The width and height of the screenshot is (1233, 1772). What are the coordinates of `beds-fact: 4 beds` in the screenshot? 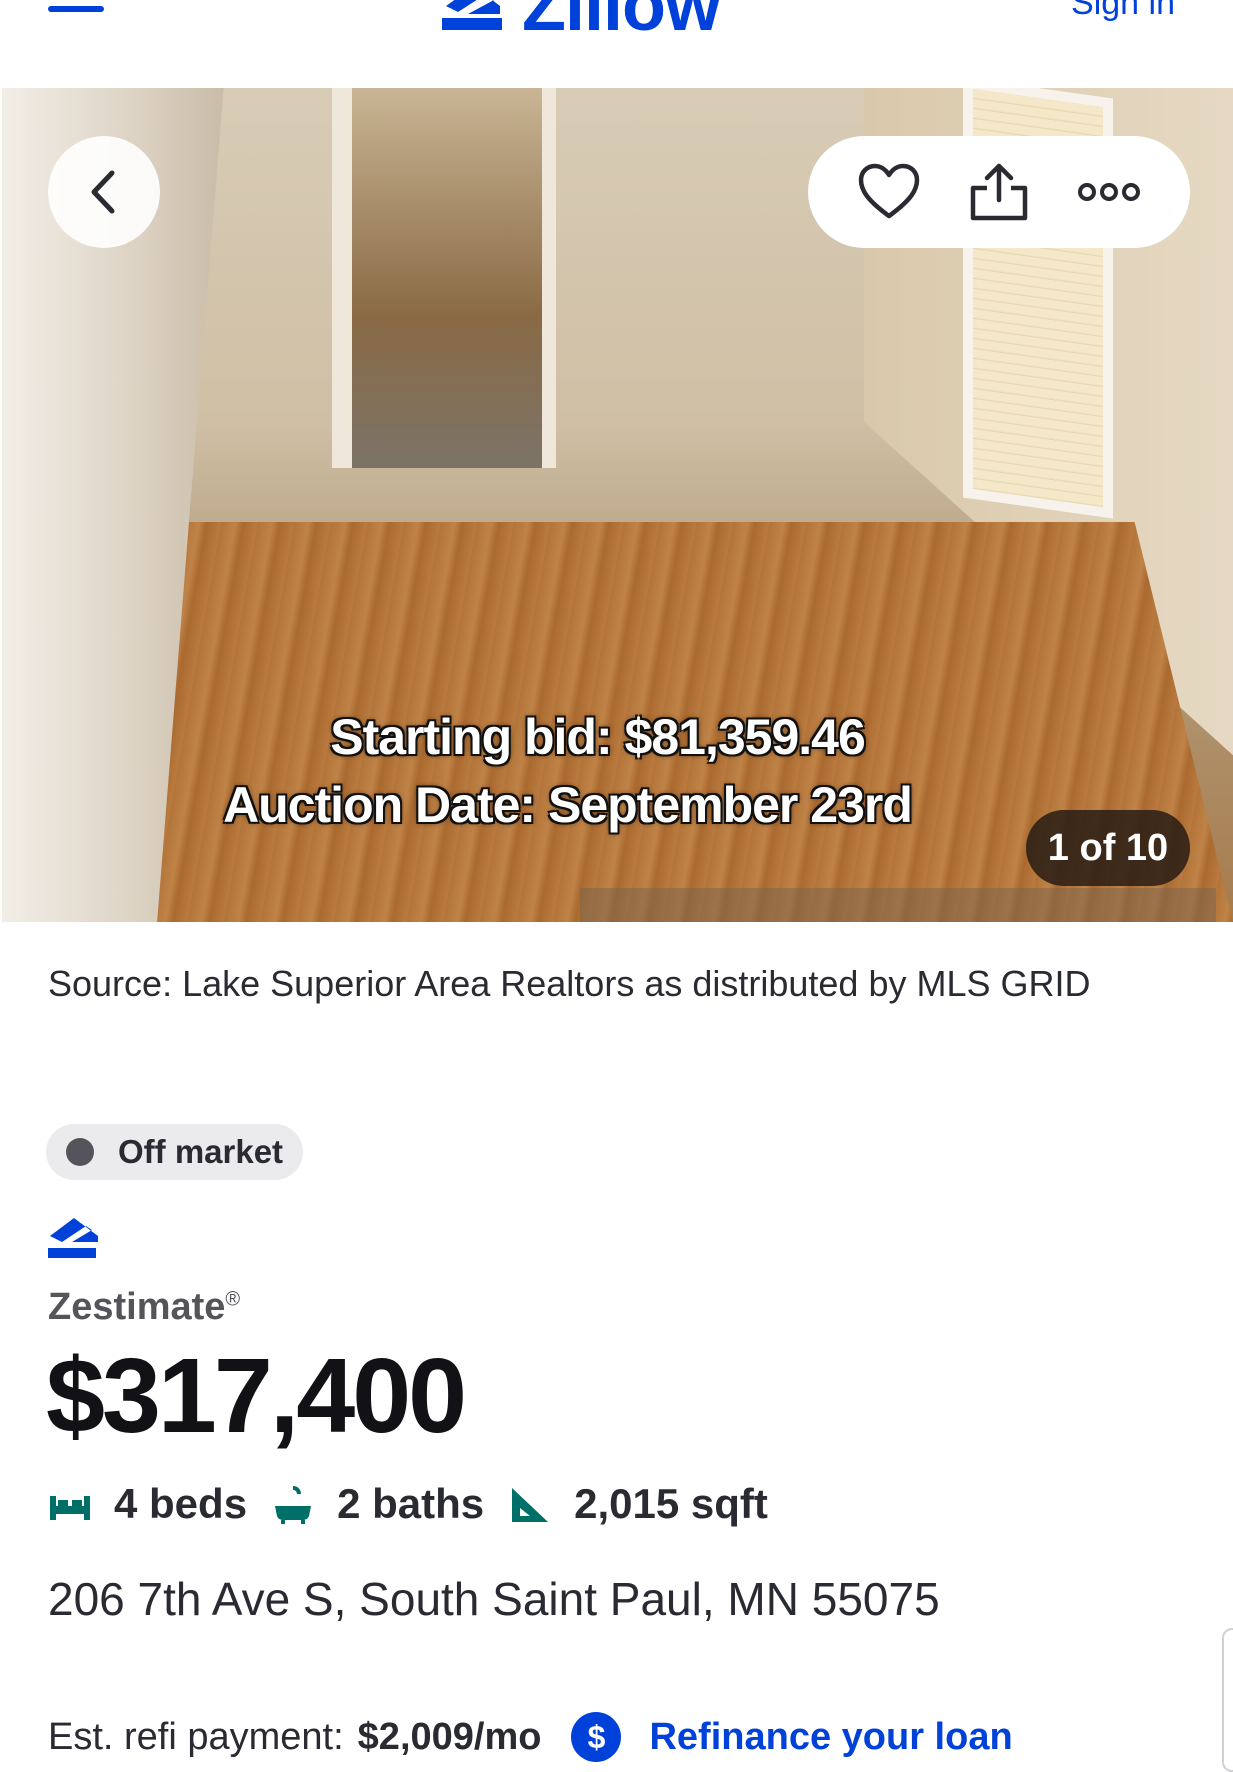 It's located at (147, 1504).